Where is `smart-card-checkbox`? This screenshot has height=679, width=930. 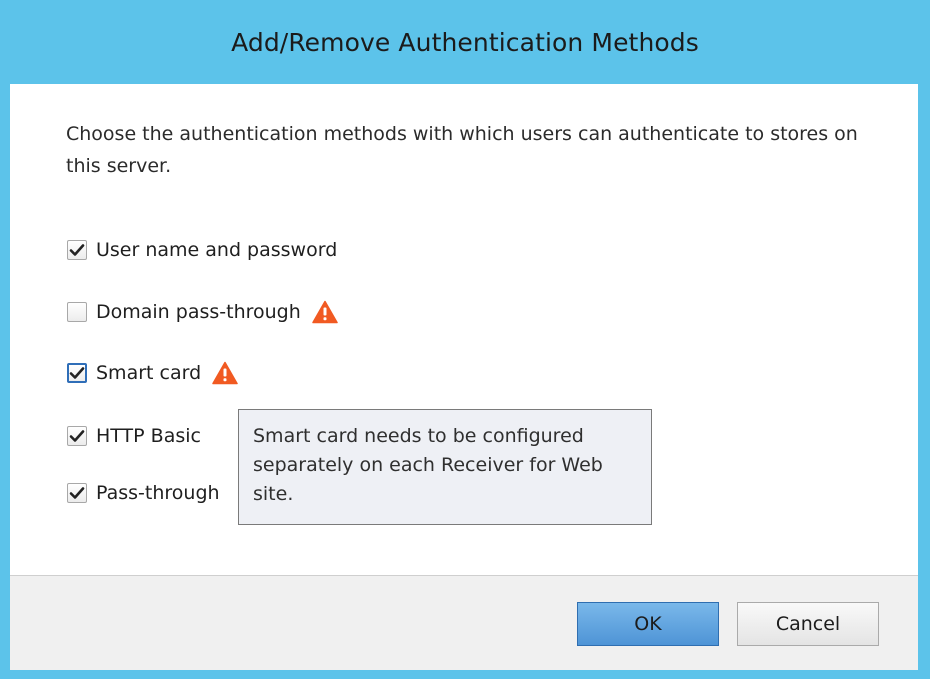 smart-card-checkbox is located at coordinates (77, 373).